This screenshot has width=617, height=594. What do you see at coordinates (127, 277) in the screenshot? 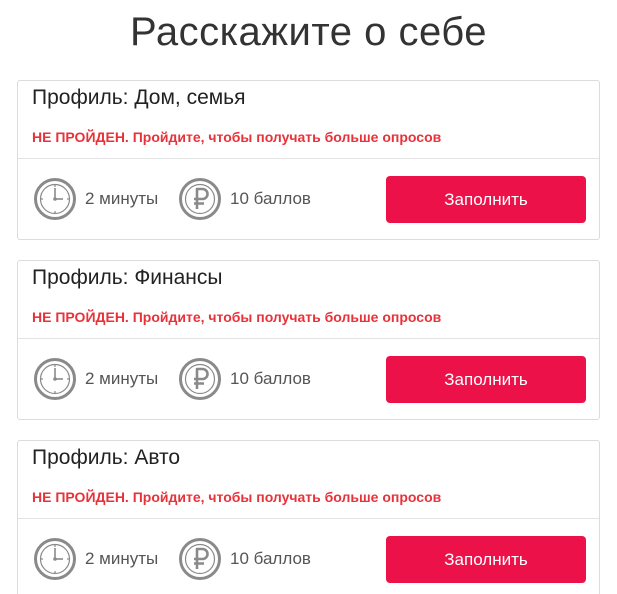
I see `card-title: Профиль: Финансы` at bounding box center [127, 277].